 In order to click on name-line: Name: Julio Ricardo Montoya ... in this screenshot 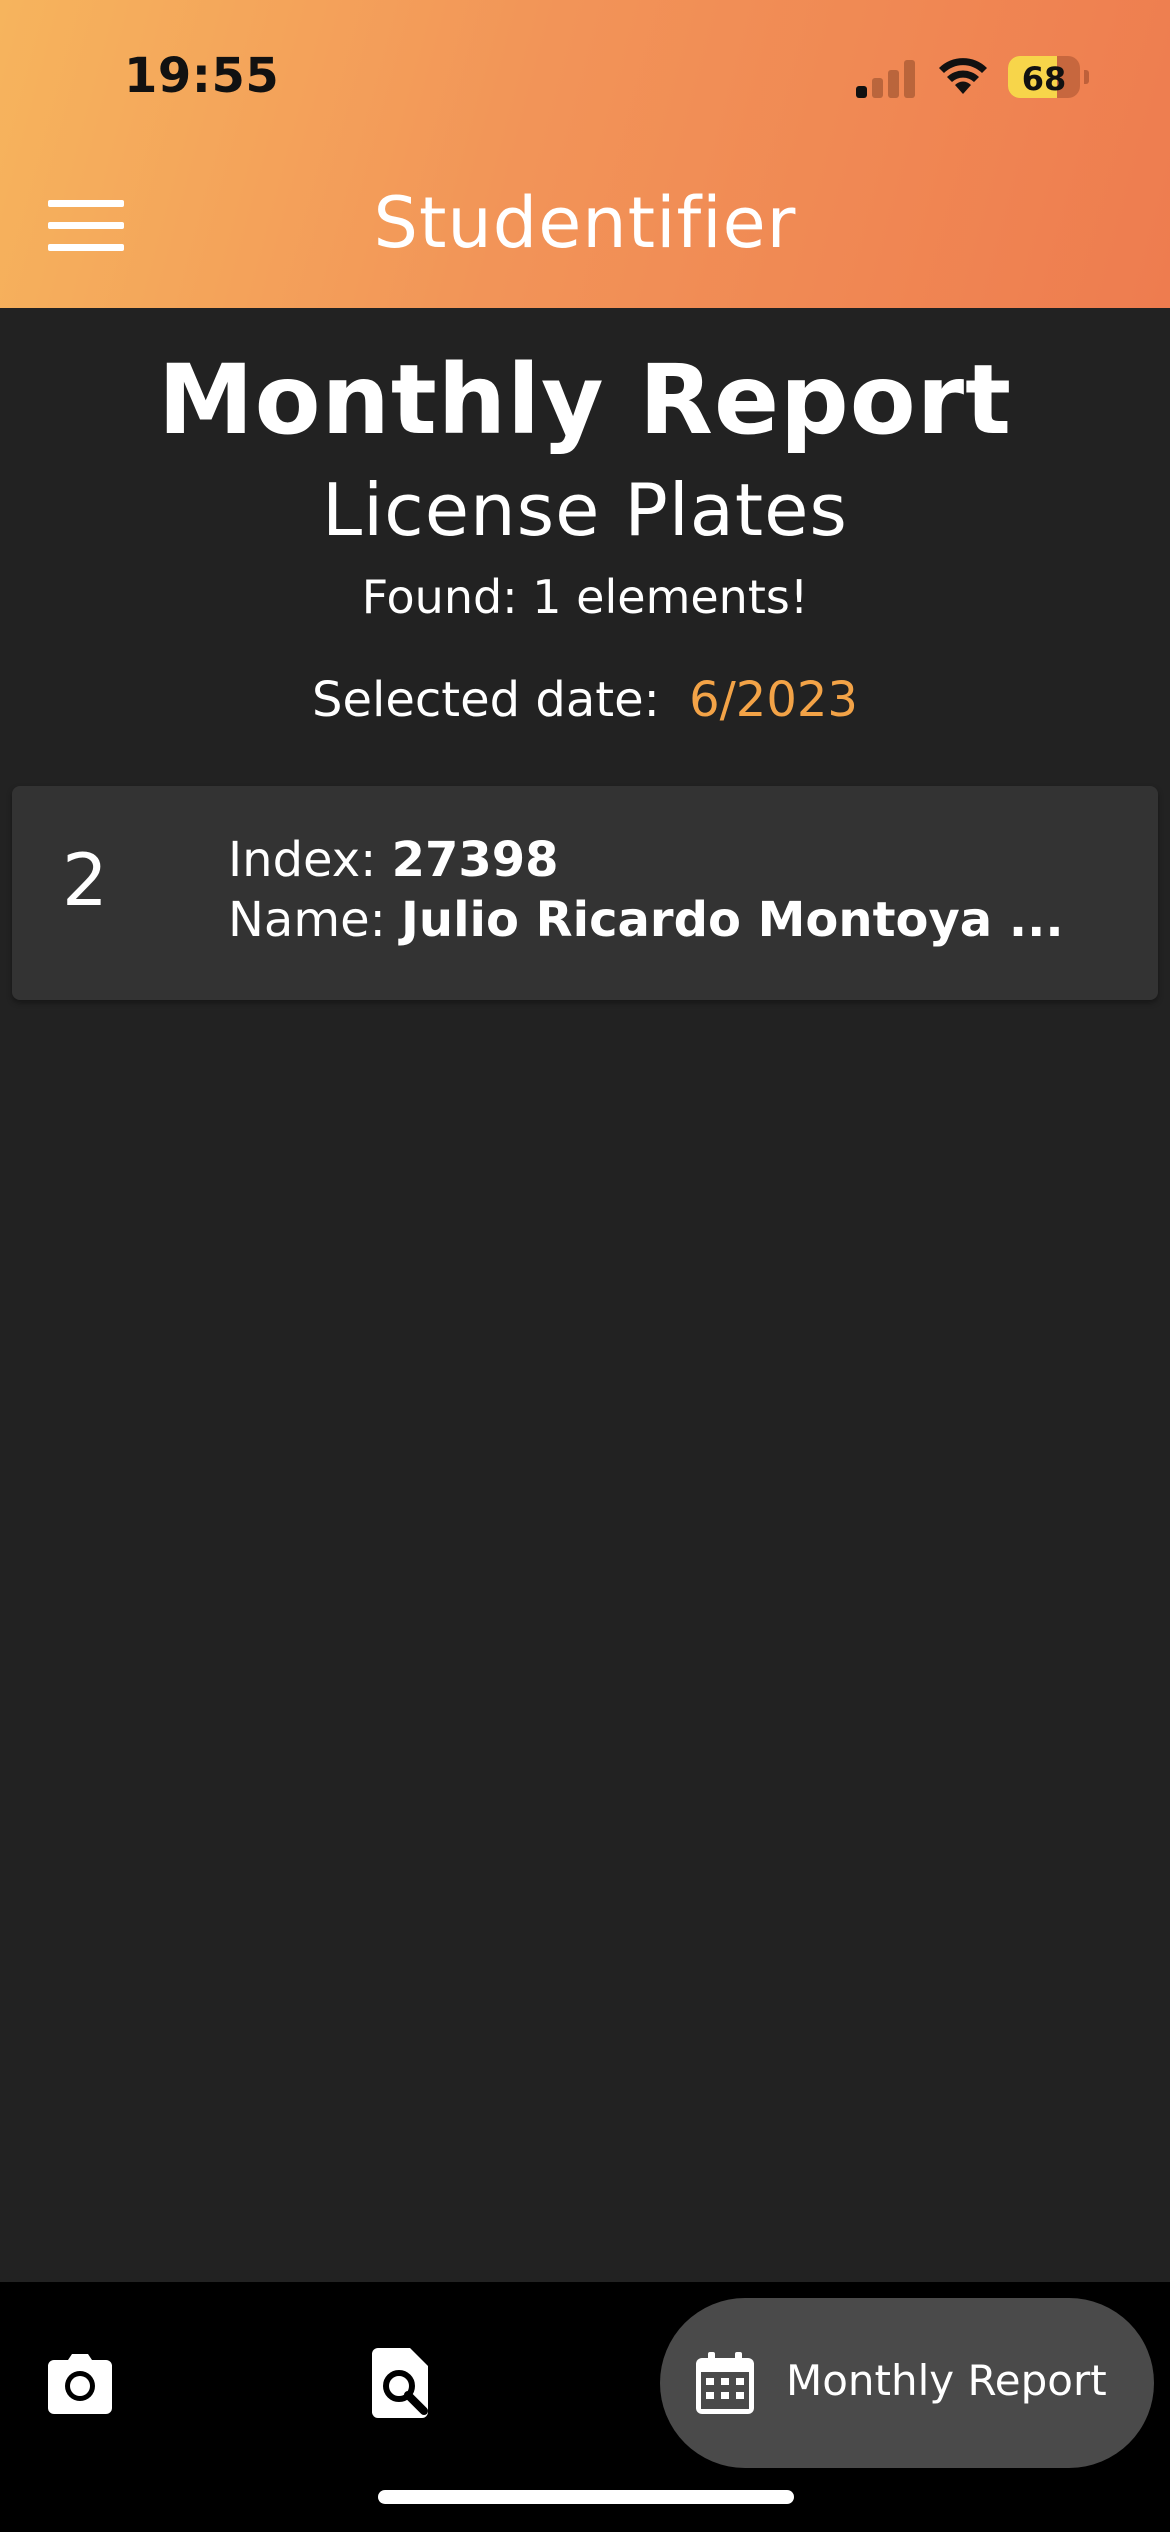, I will do `click(646, 920)`.